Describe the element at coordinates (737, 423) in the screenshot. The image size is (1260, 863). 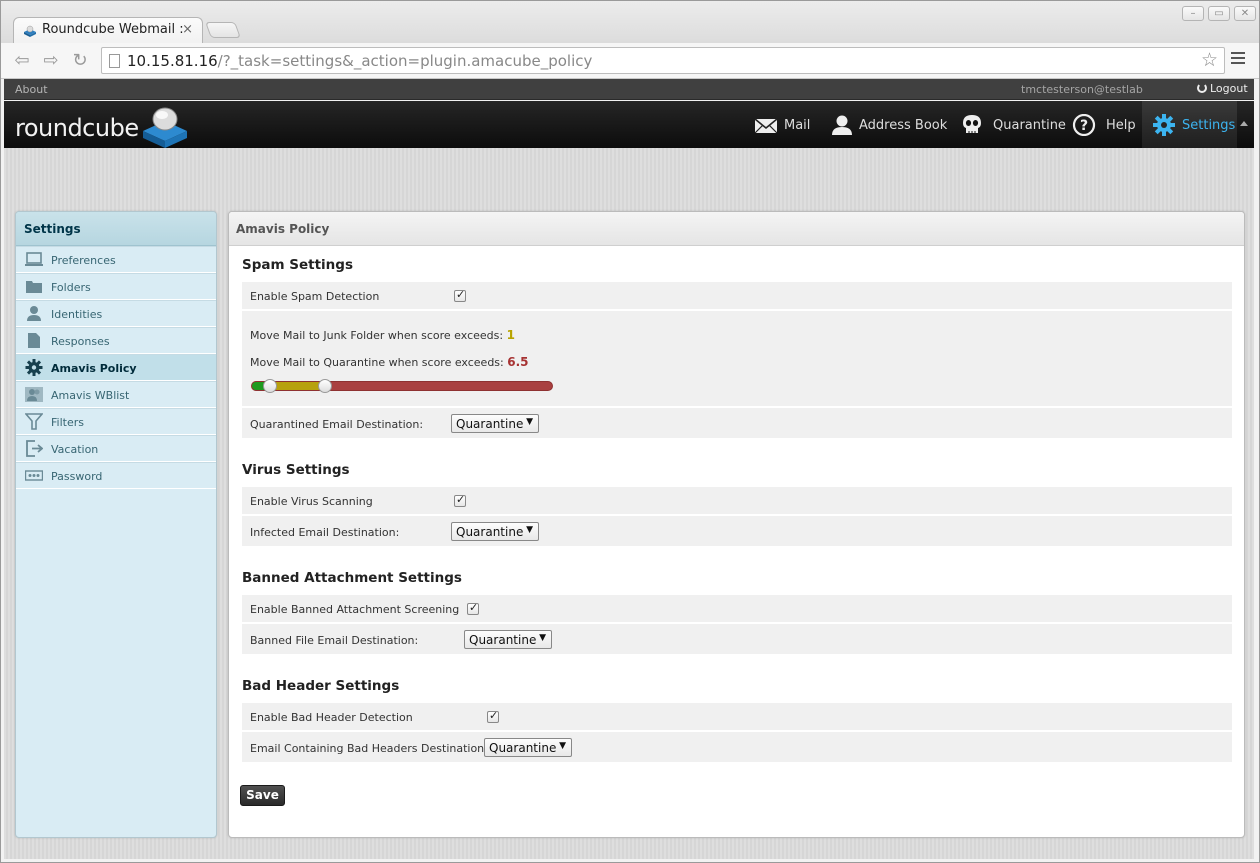
I see `spam-destination-row: Quarantined Email Destination` at that location.